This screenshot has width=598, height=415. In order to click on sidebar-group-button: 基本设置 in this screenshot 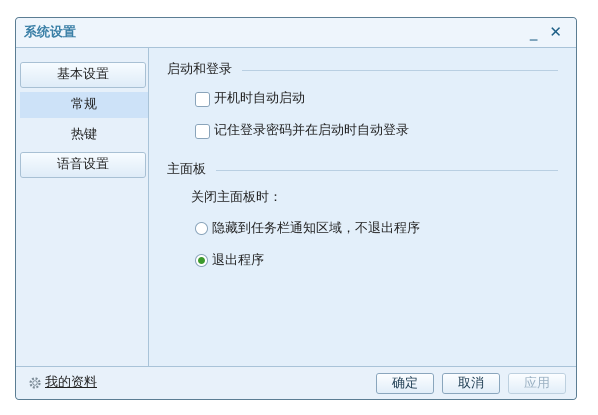, I will do `click(83, 75)`.